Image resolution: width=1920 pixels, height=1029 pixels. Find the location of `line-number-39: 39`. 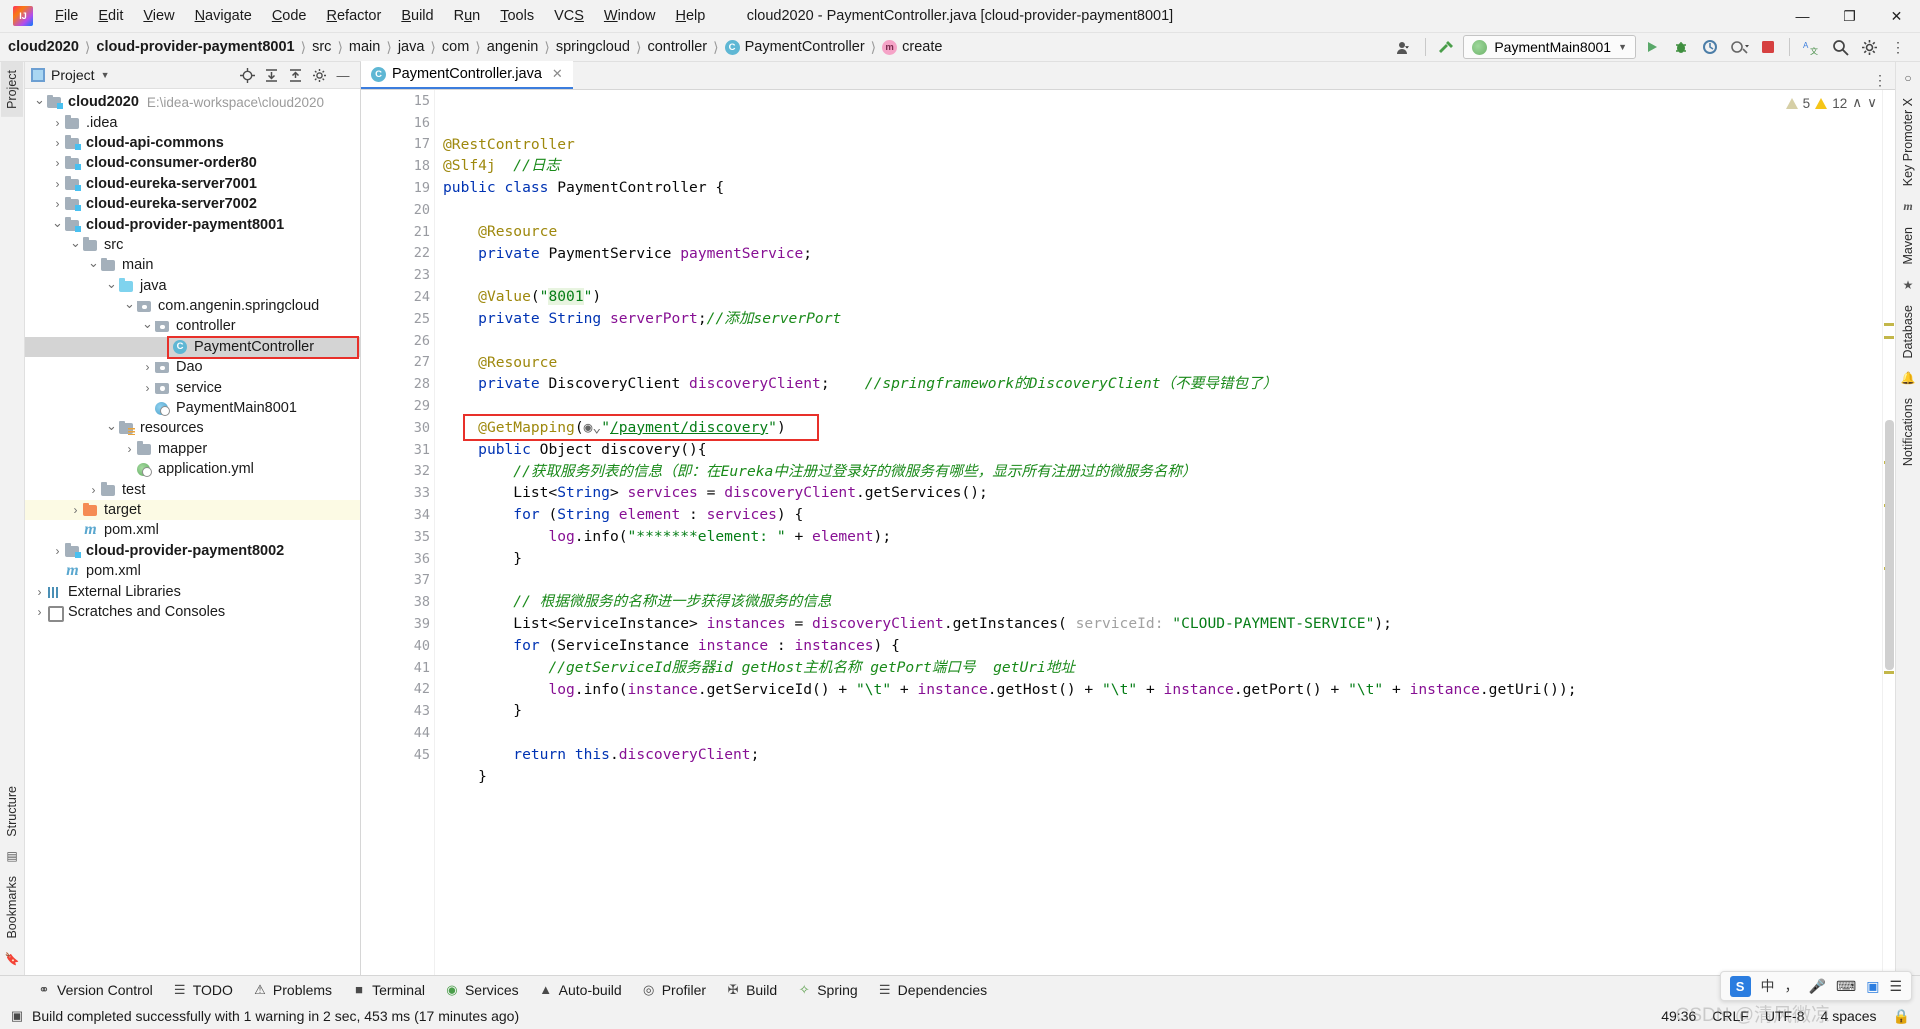

line-number-39: 39 is located at coordinates (397, 624).